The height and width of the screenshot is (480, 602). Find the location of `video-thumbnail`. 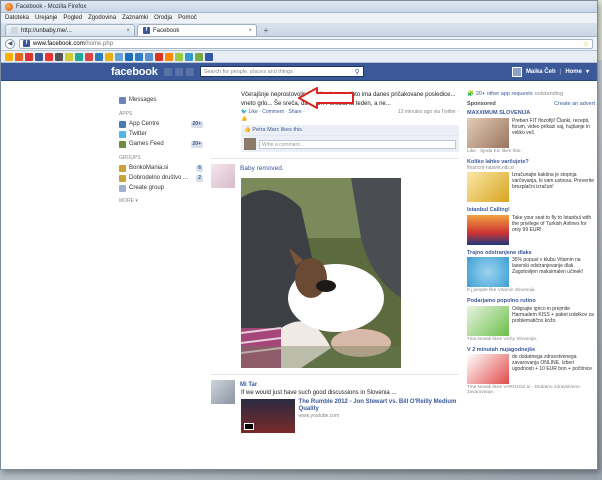

video-thumbnail is located at coordinates (268, 416).